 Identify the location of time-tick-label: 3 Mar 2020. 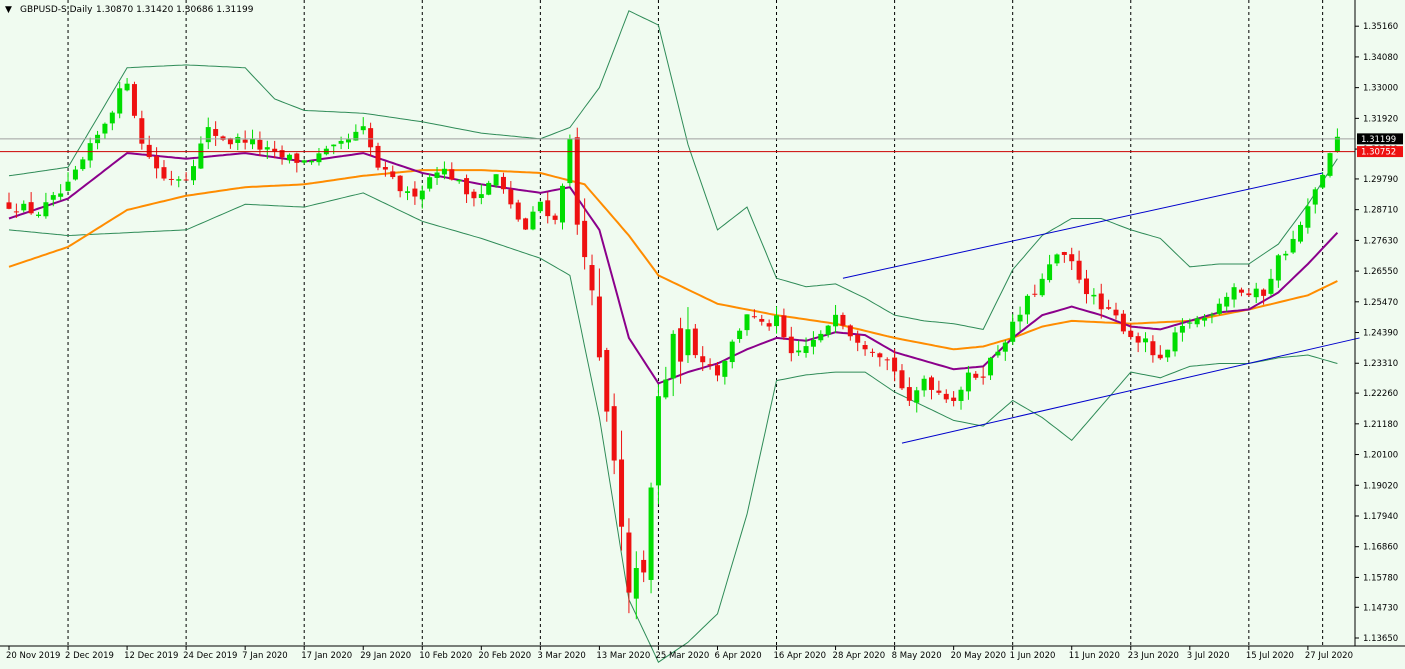
(561, 656).